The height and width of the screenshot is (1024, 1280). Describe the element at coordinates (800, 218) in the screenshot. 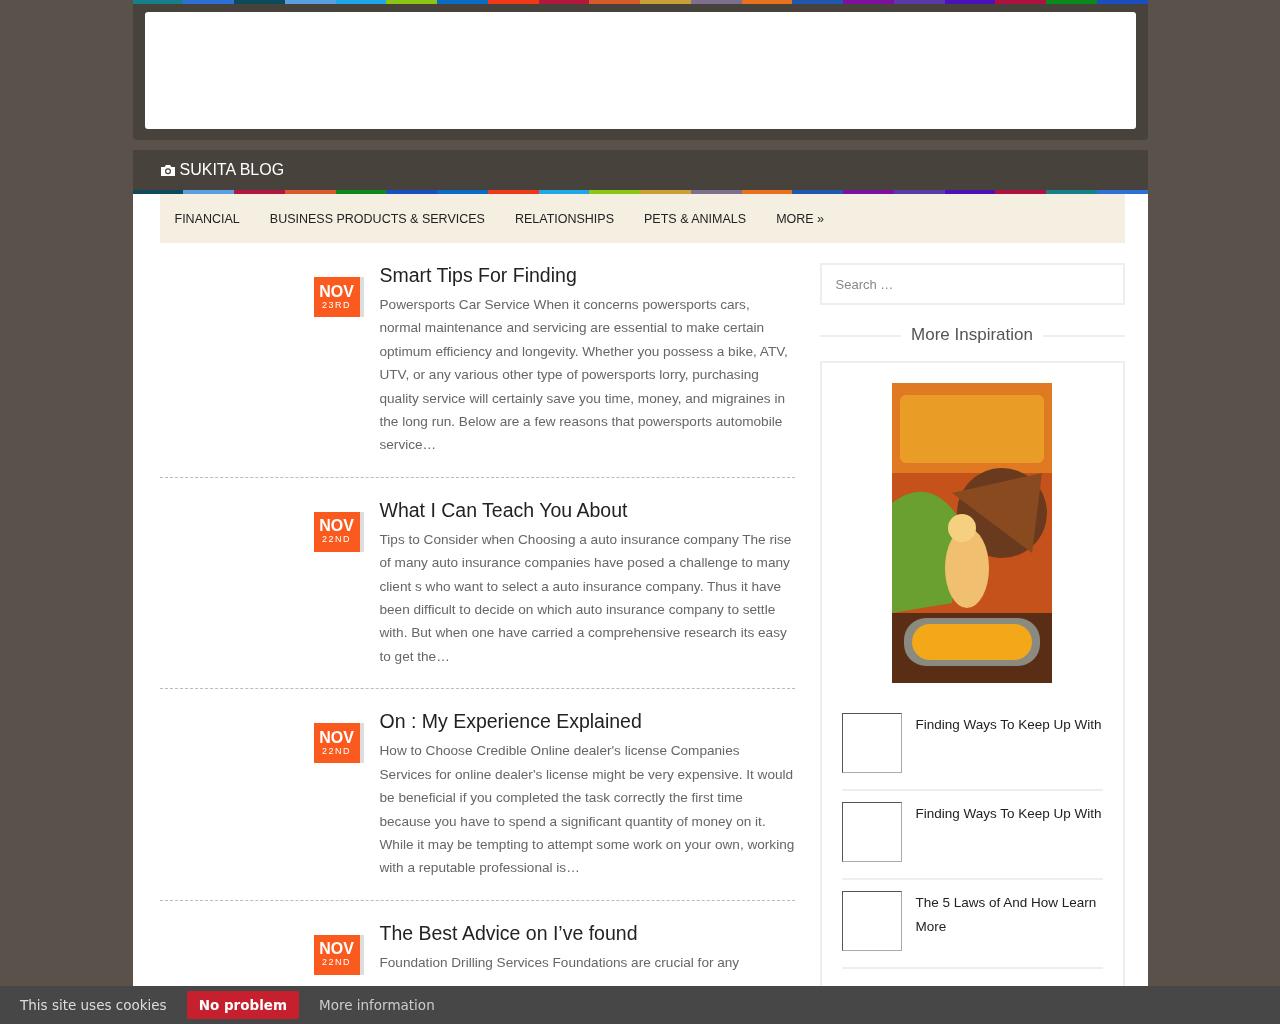

I see `menu-item: MORE »` at that location.